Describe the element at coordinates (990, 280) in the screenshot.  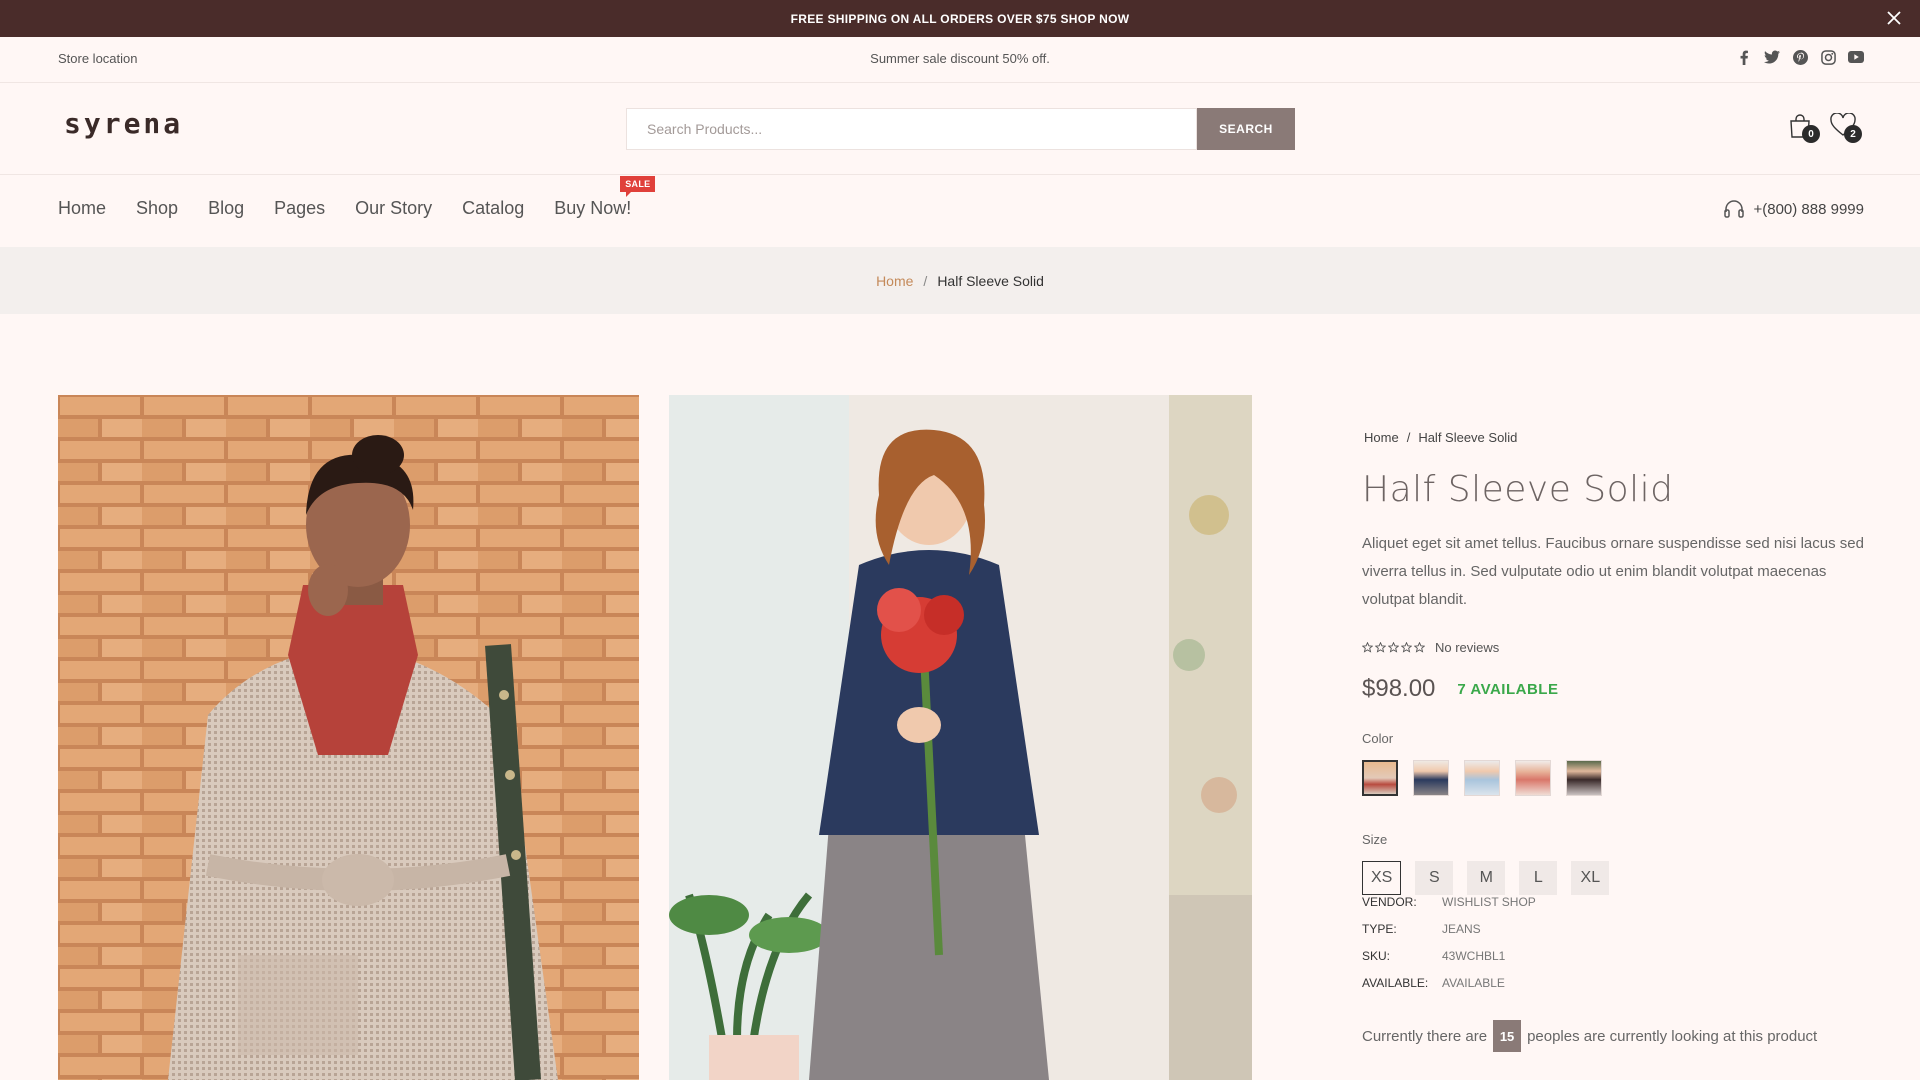
I see `breadcrumb-current: Half Sleeve Solid` at that location.